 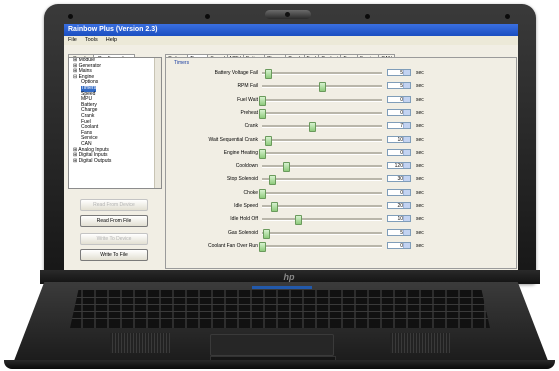 What do you see at coordinates (91, 40) in the screenshot?
I see `menu-item-tools: Tools` at bounding box center [91, 40].